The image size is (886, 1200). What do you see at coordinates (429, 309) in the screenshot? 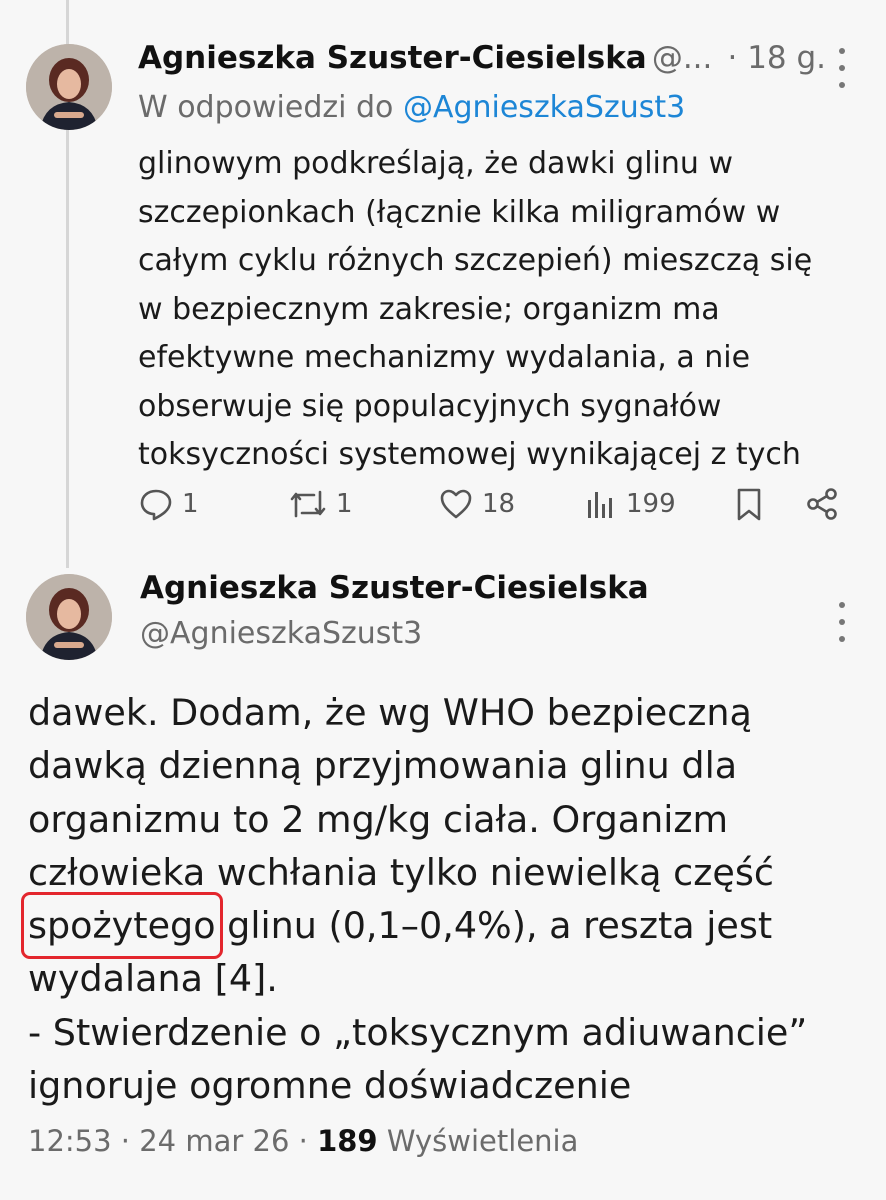
I see `tweet1-line: w bezpiecznym zakresie; organizm ma` at bounding box center [429, 309].